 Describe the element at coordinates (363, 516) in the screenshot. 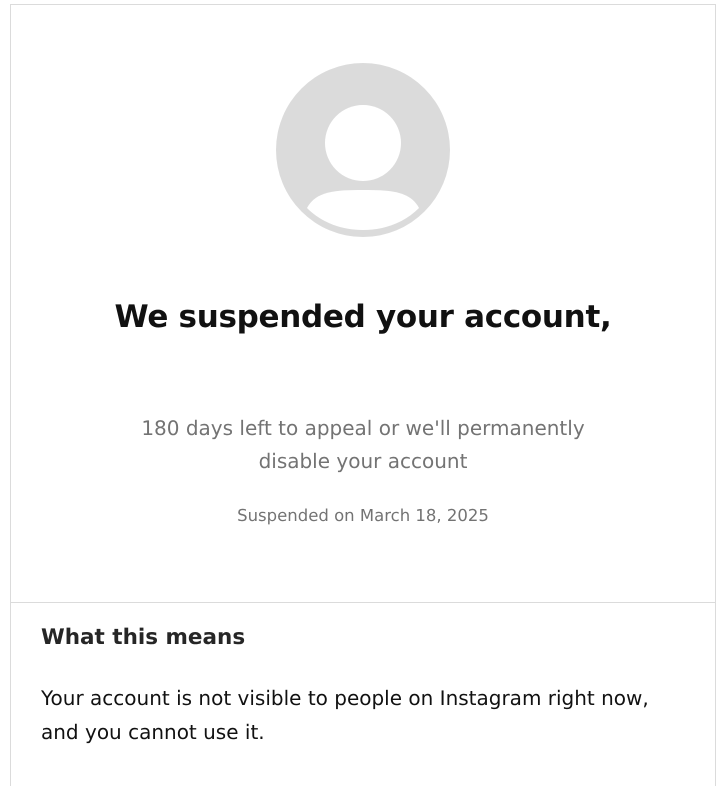

I see `suspension-date: Suspended on March 18, 2025` at that location.